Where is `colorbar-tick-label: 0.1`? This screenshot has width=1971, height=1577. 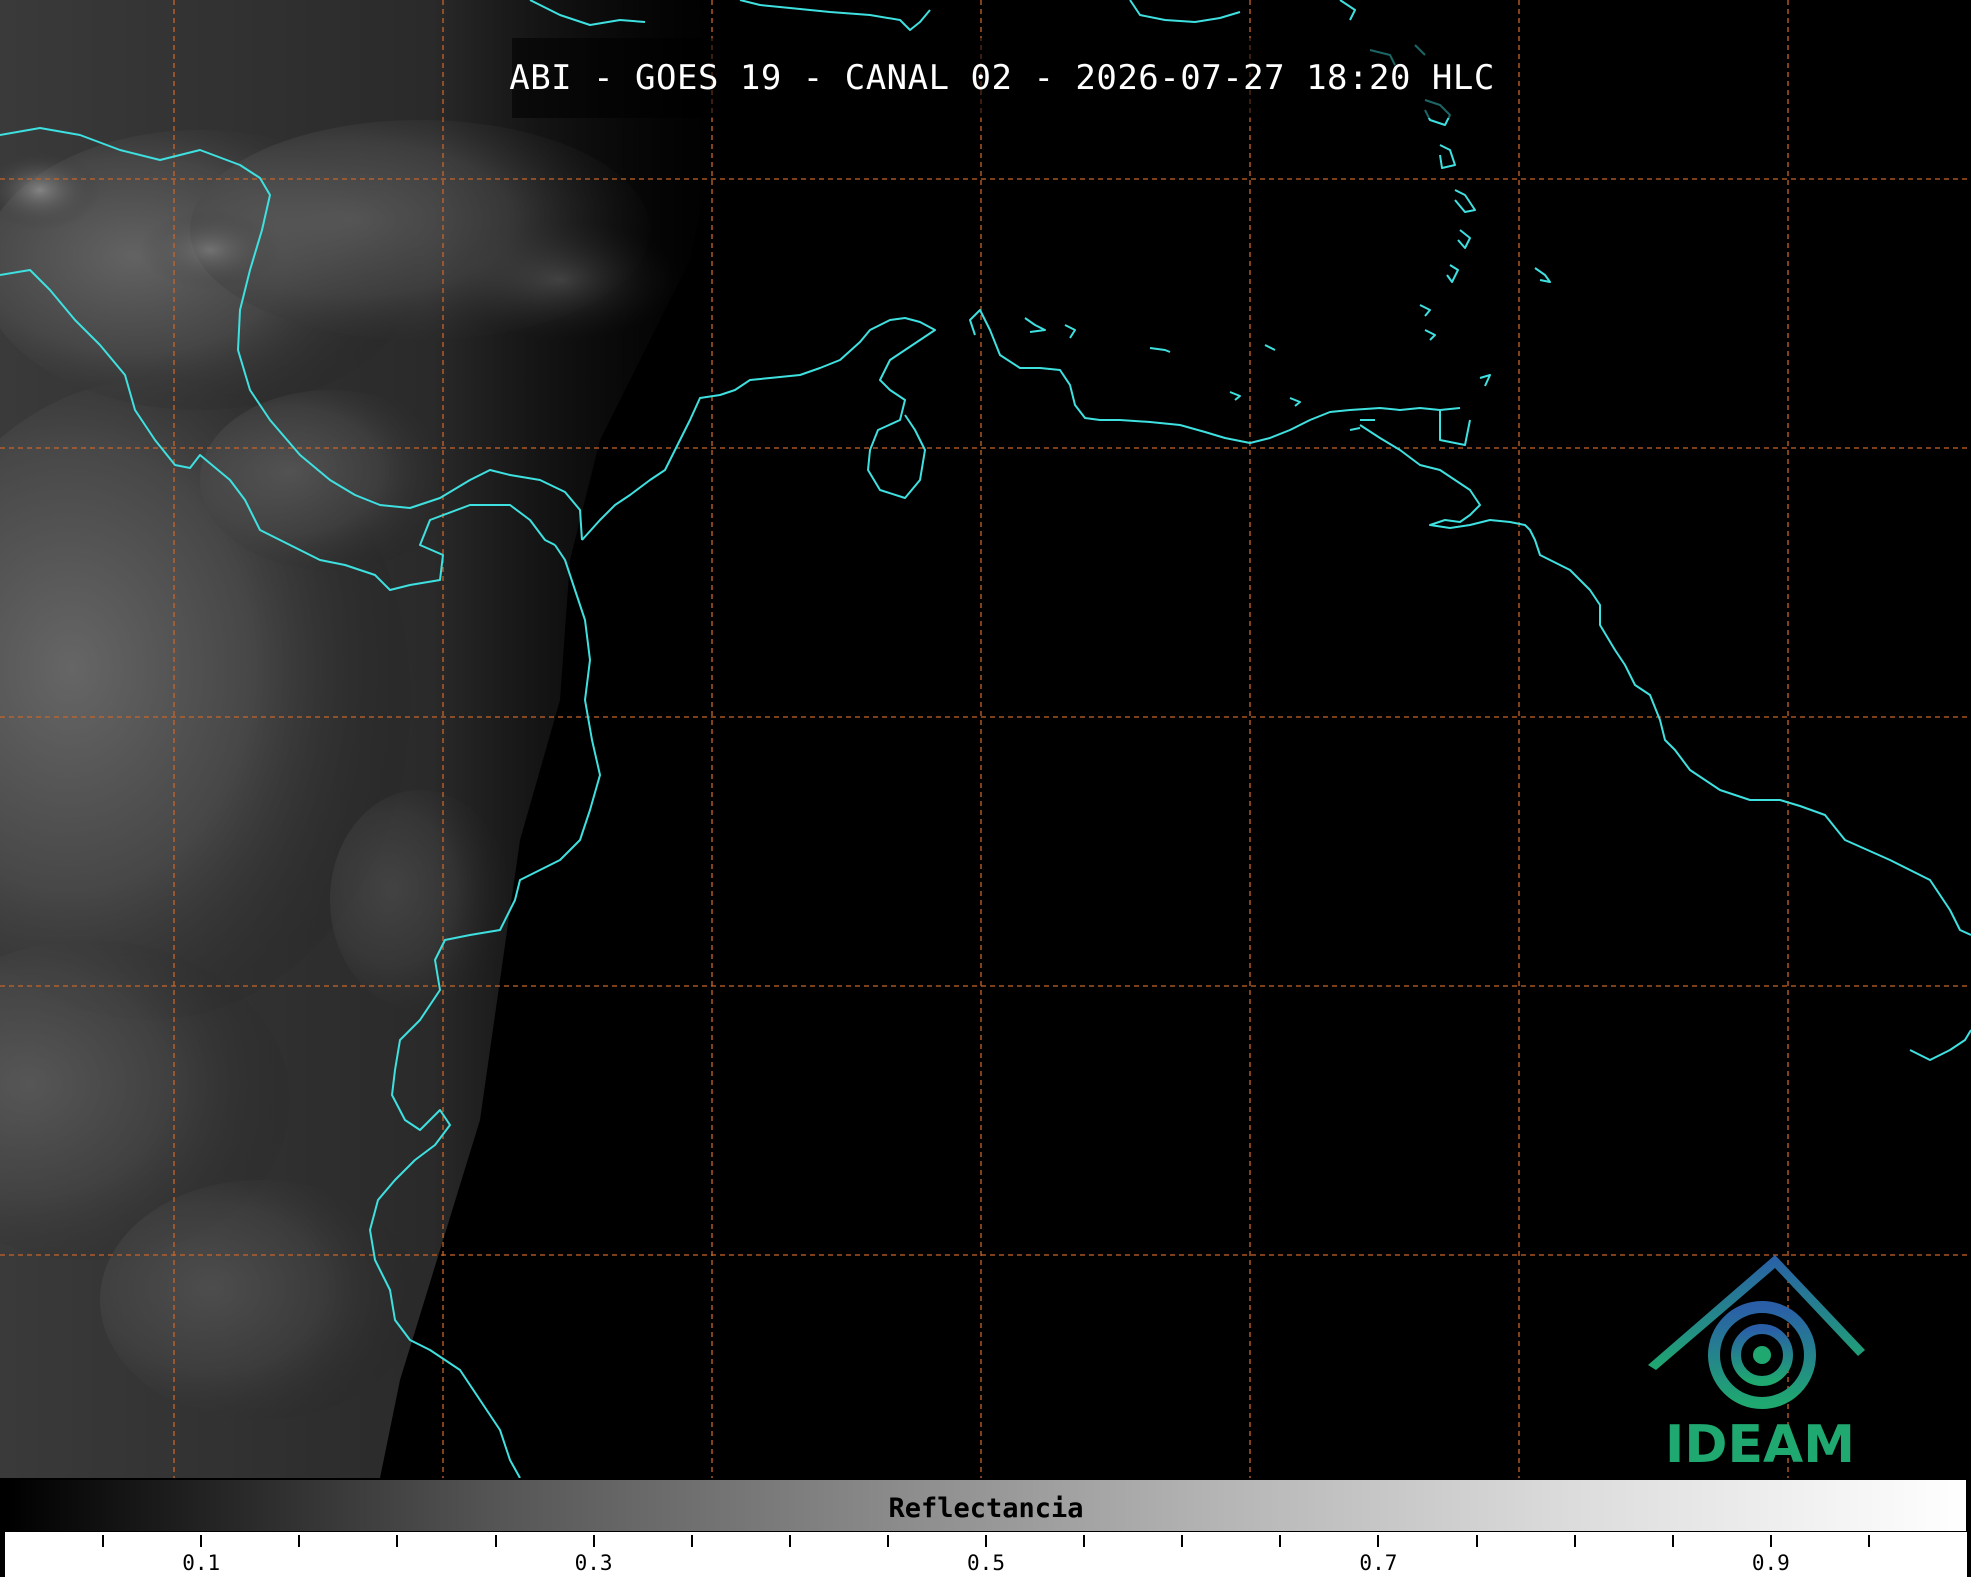 colorbar-tick-label: 0.1 is located at coordinates (201, 1563).